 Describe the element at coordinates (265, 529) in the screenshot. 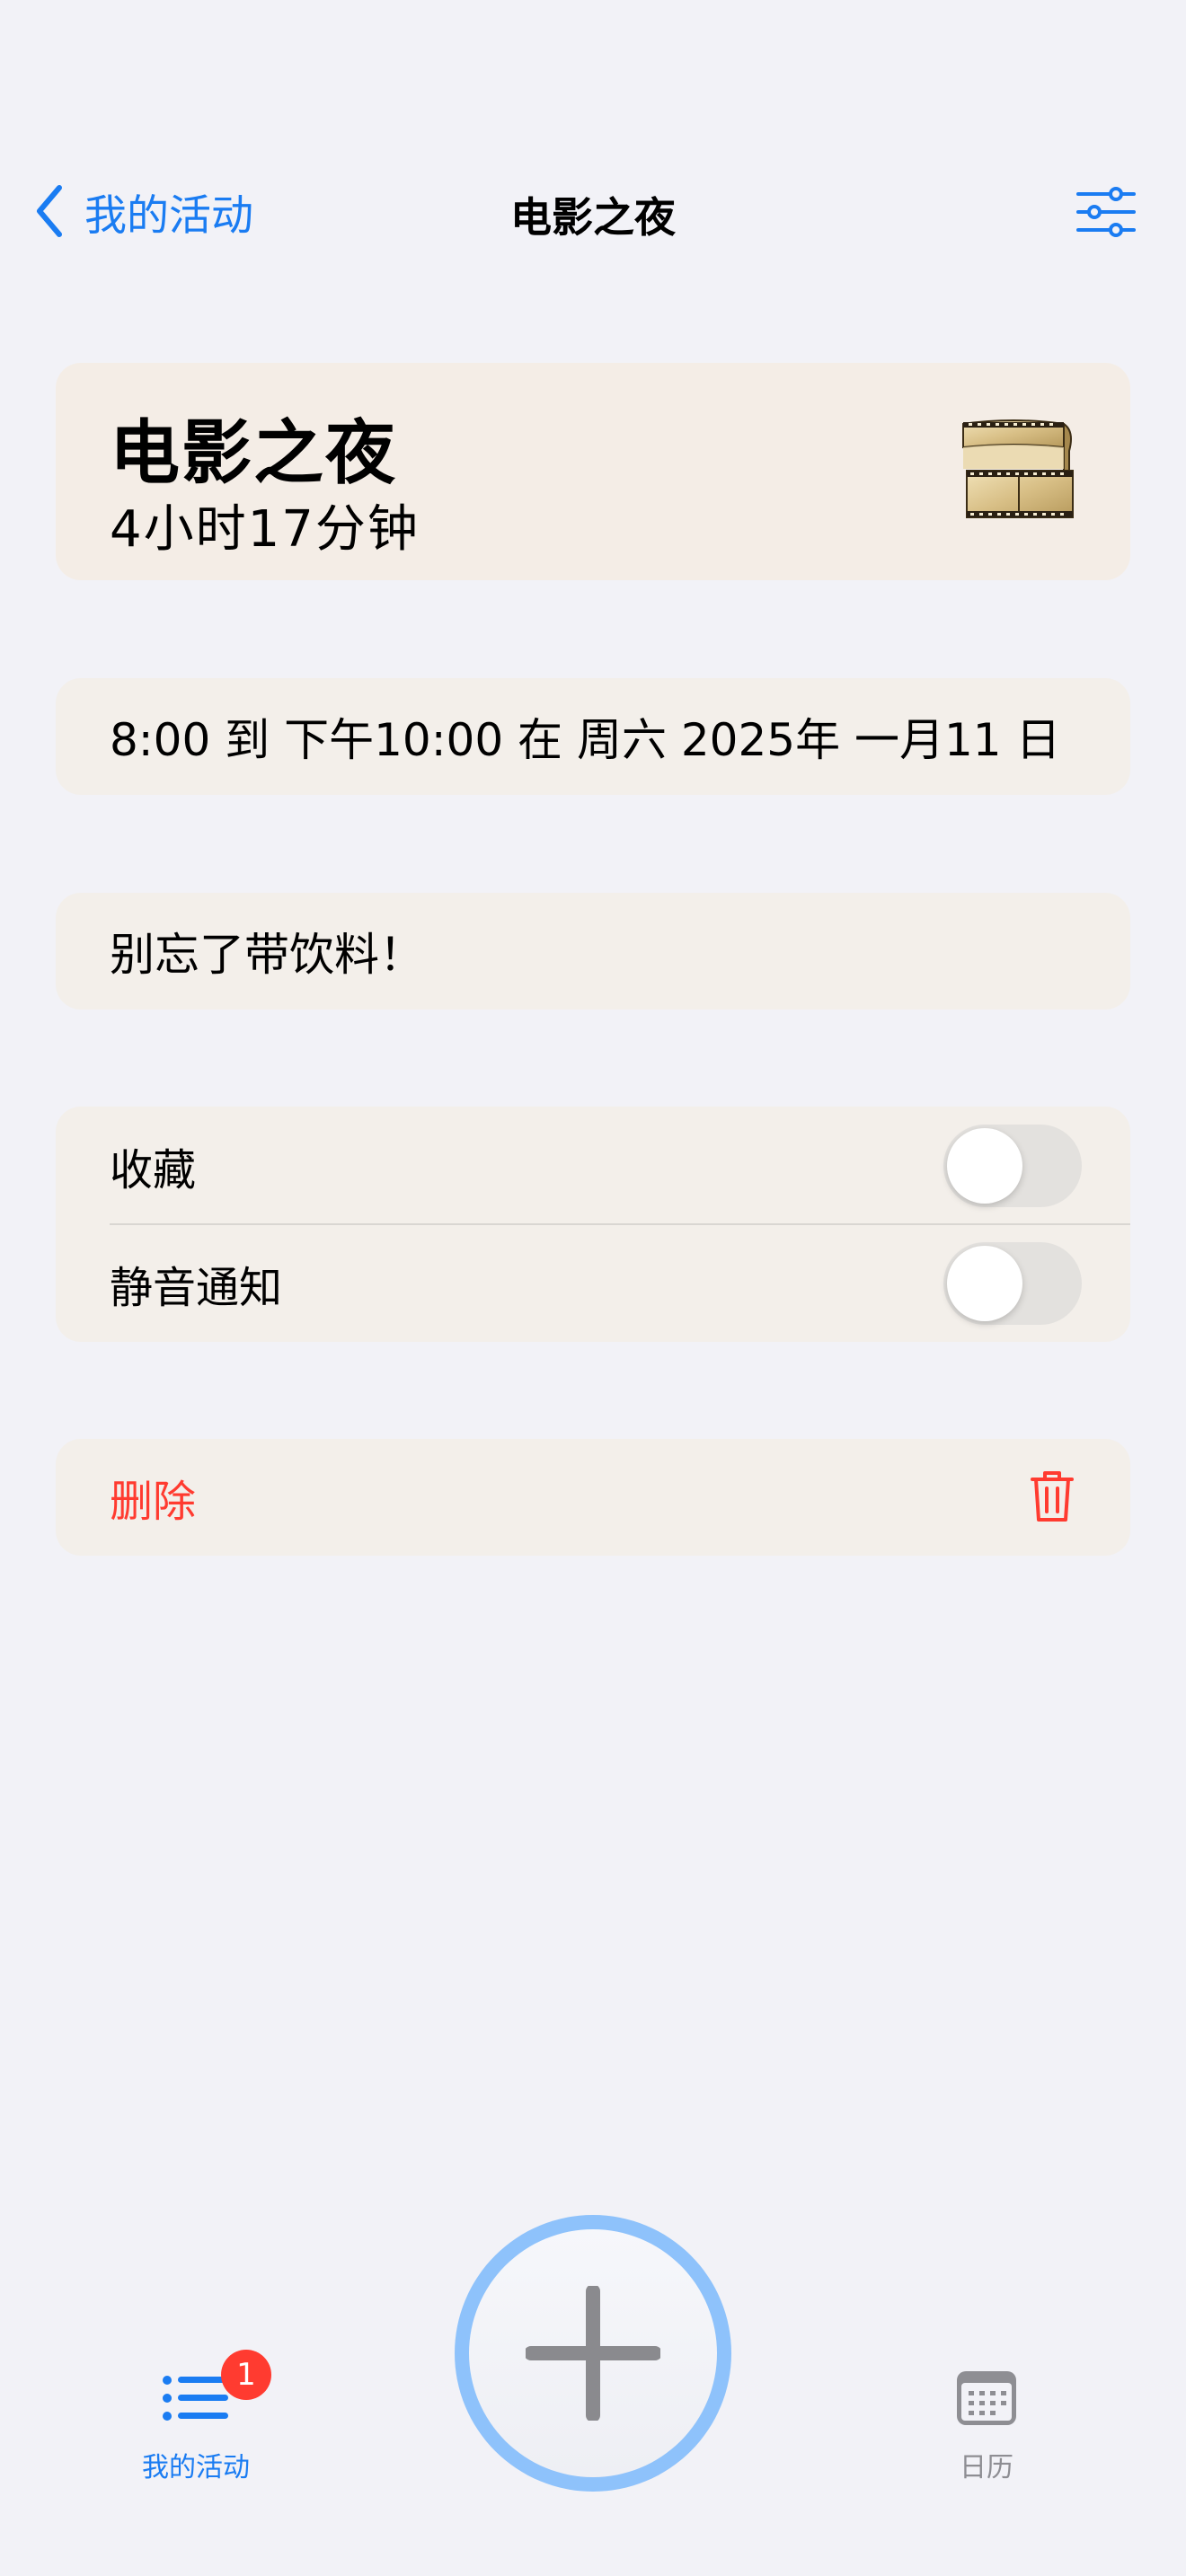

I see `event-duration: 4小时17分钟` at that location.